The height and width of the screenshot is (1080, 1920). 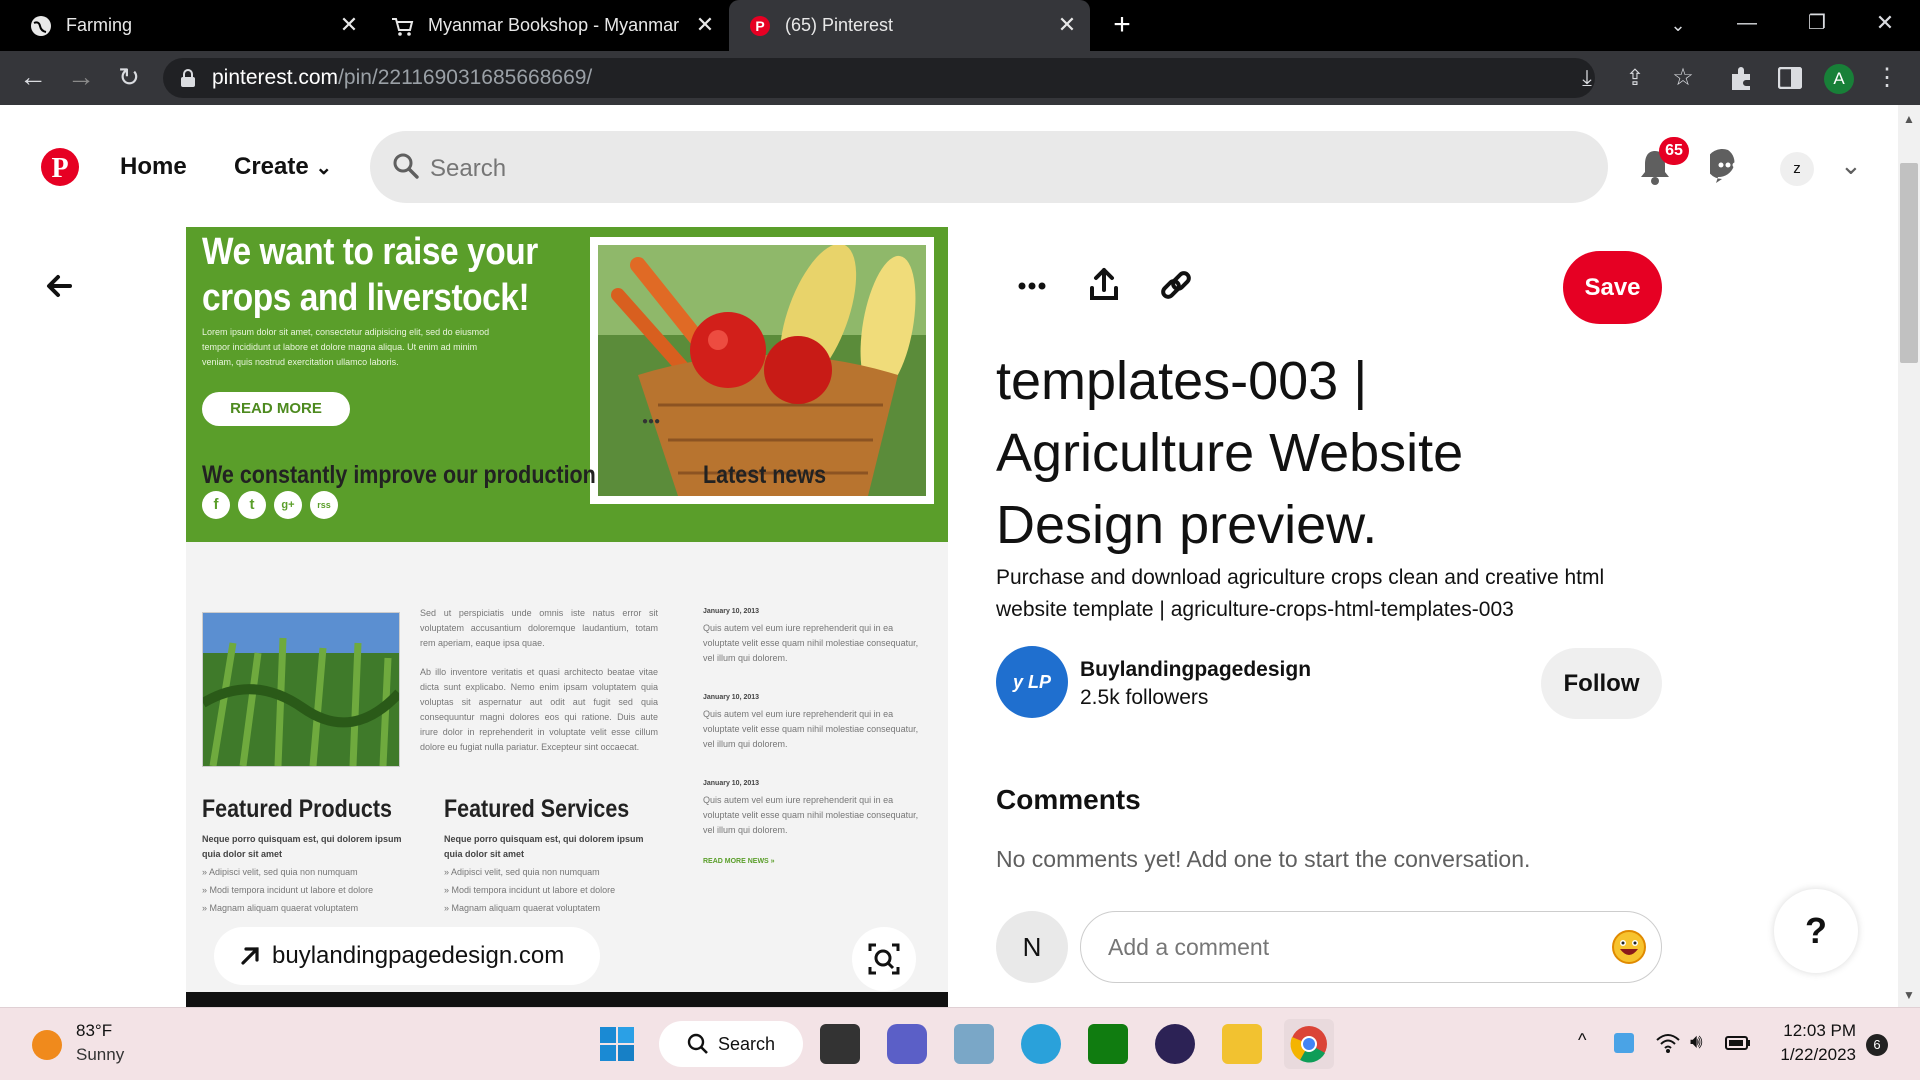 I want to click on minimize-icon: —, so click(x=1747, y=23).